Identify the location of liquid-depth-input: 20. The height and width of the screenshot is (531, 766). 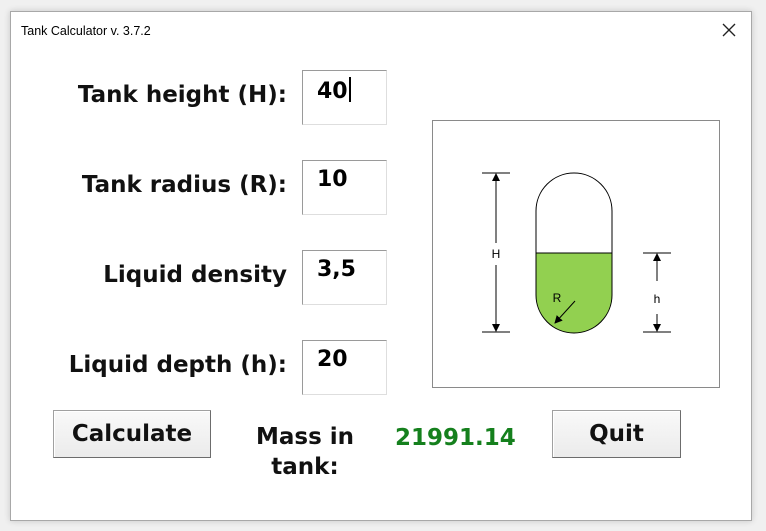
(344, 367).